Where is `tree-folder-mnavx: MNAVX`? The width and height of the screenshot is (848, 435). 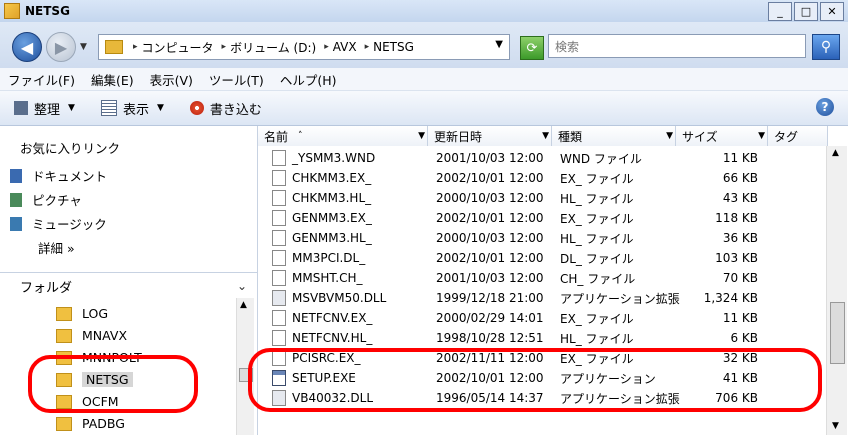 tree-folder-mnavx: MNAVX is located at coordinates (91, 335).